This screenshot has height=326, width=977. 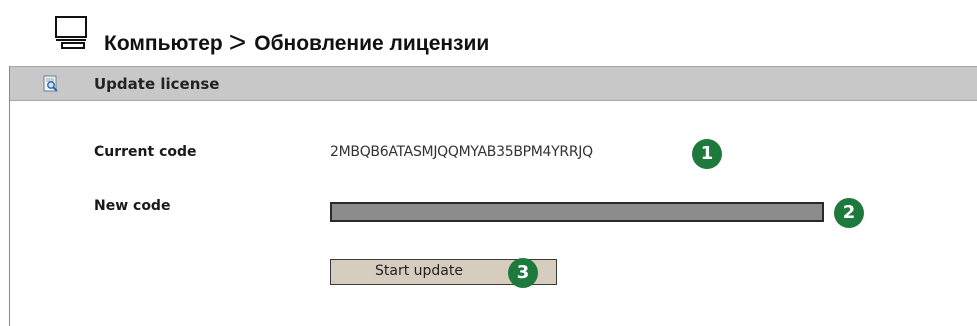 I want to click on document-search-icon, so click(x=50, y=83).